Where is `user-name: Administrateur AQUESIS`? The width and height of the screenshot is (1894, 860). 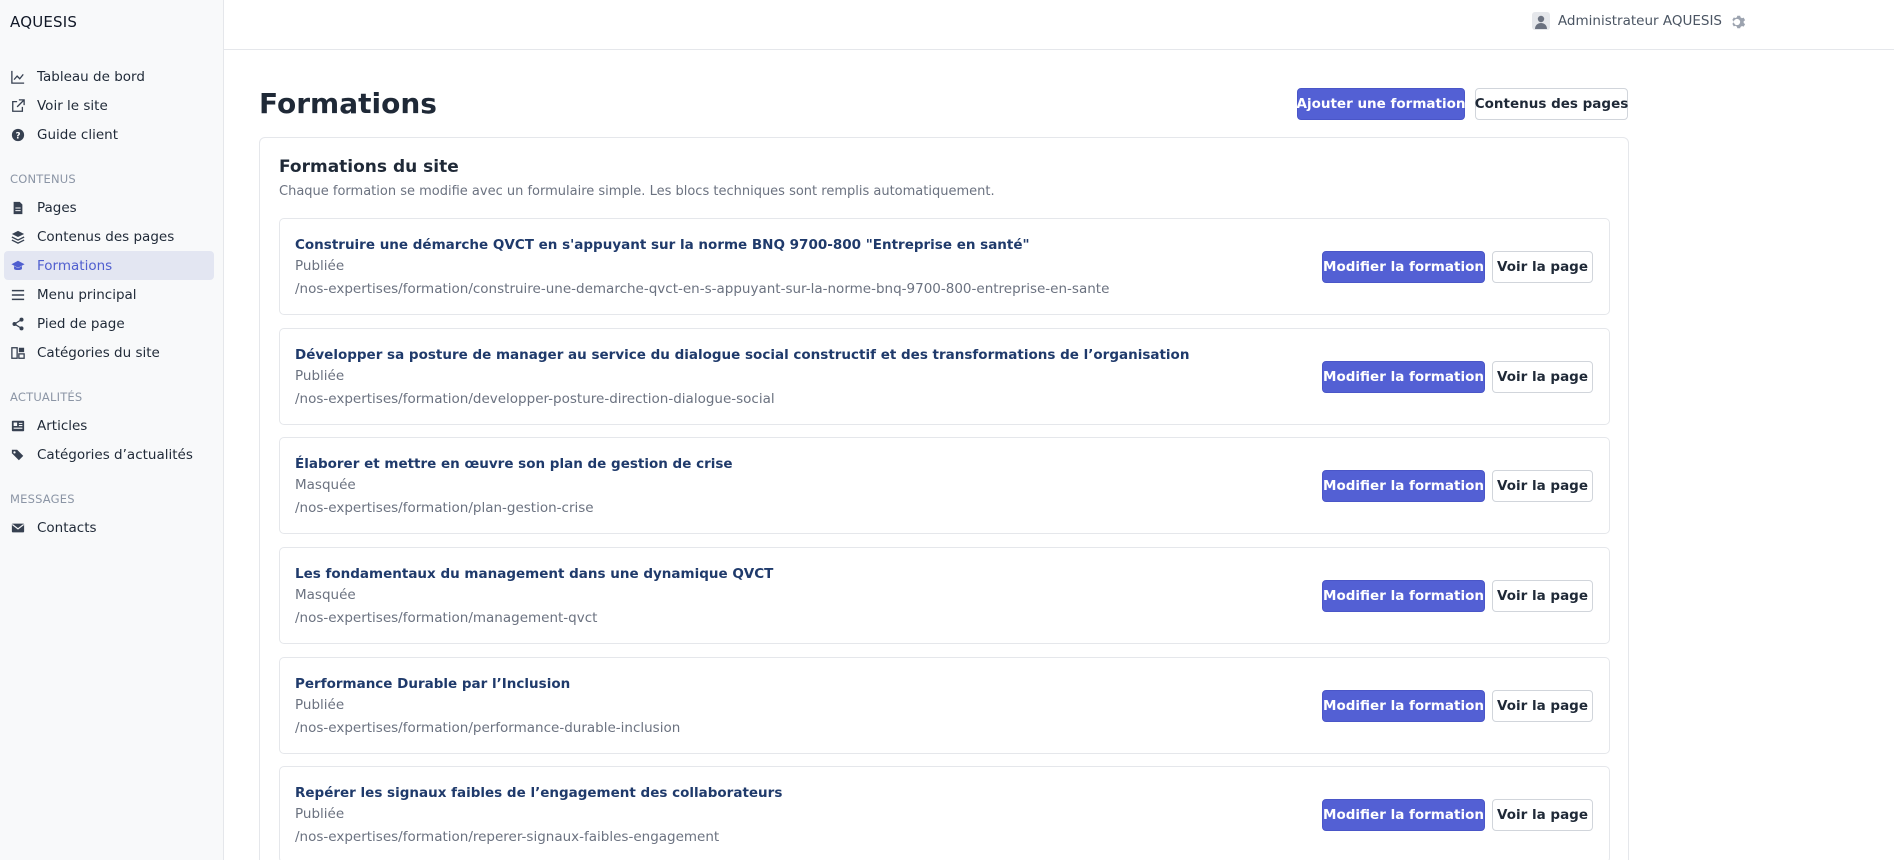
user-name: Administrateur AQUESIS is located at coordinates (1639, 21).